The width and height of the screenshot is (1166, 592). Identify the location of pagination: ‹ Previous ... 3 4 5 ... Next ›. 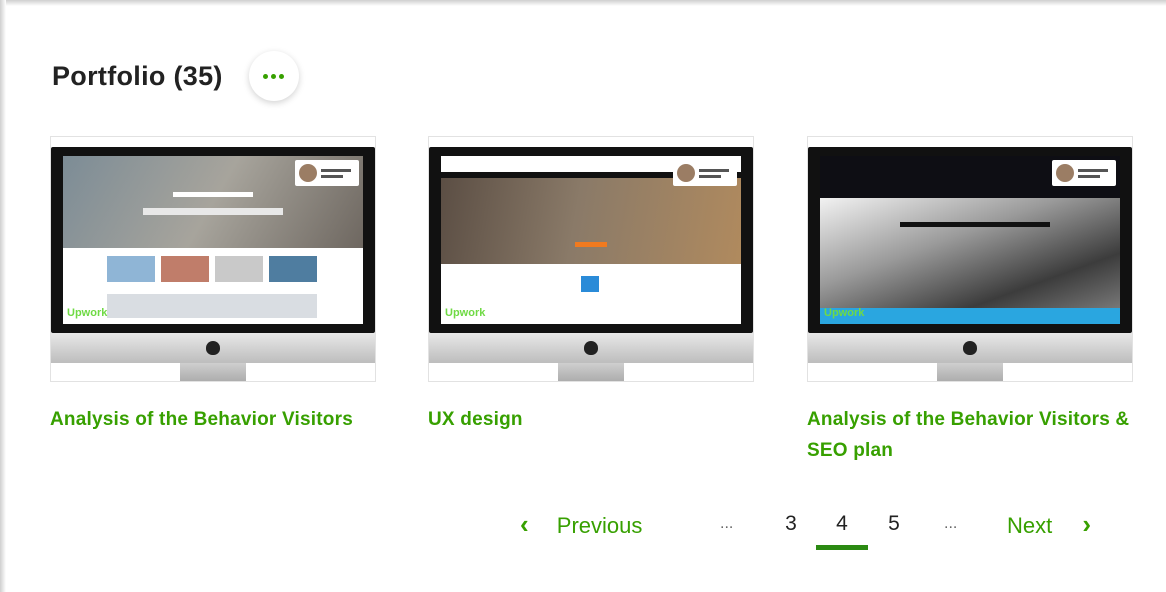
(820, 527).